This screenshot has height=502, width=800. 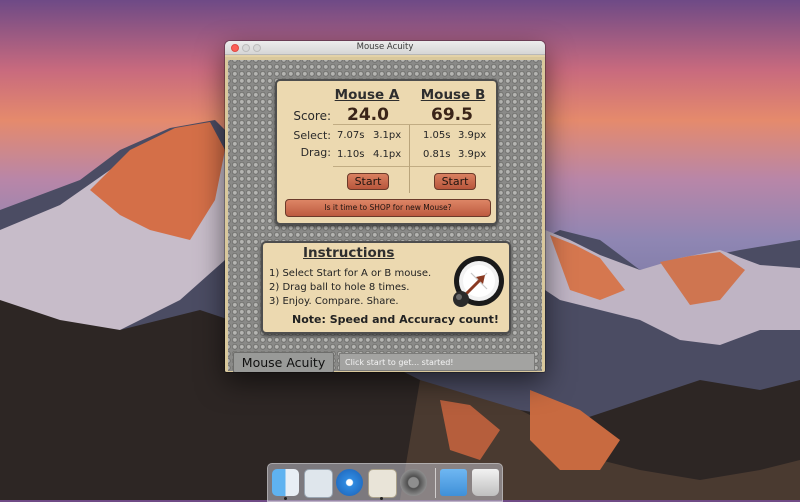 What do you see at coordinates (452, 115) in the screenshot?
I see `mouse-b-score: 69.5` at bounding box center [452, 115].